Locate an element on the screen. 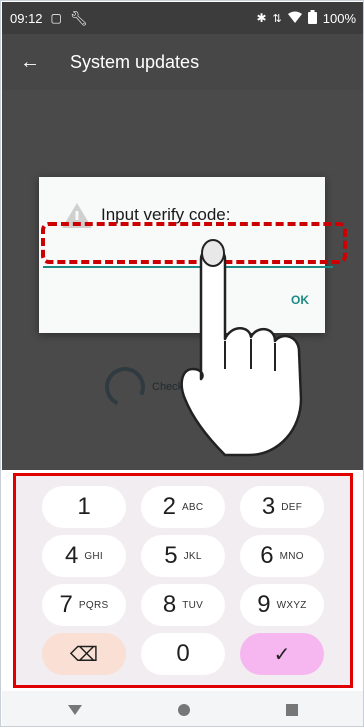  nav-back-icon is located at coordinates (75, 709).